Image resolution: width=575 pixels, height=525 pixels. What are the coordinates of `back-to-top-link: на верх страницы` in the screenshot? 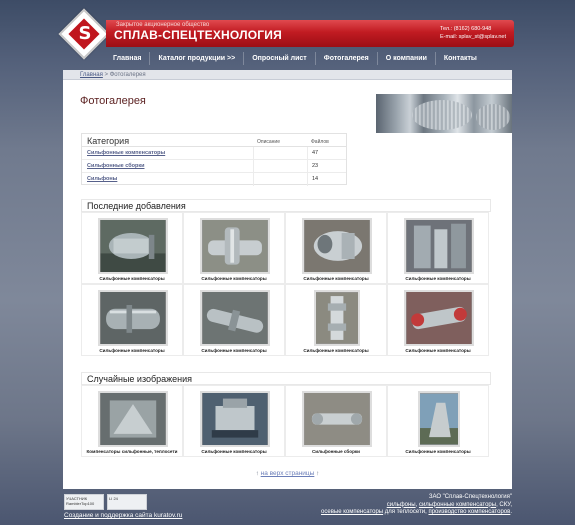 It's located at (288, 473).